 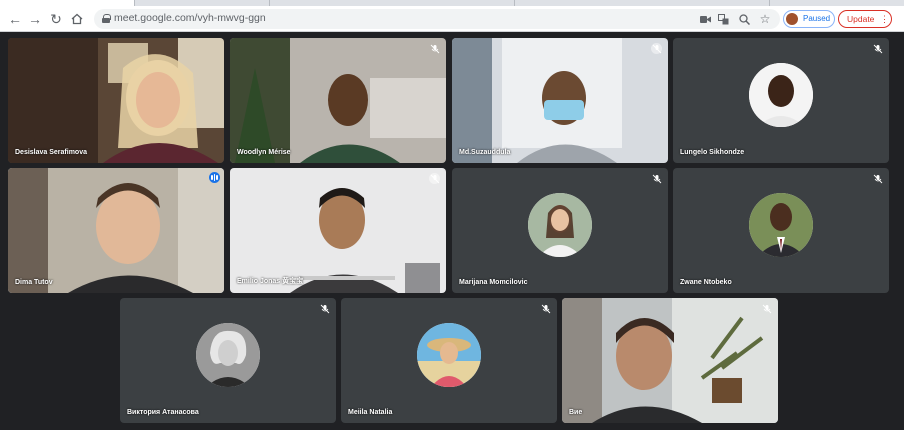 I want to click on participant-tile: Dima Tutov, so click(x=116, y=230).